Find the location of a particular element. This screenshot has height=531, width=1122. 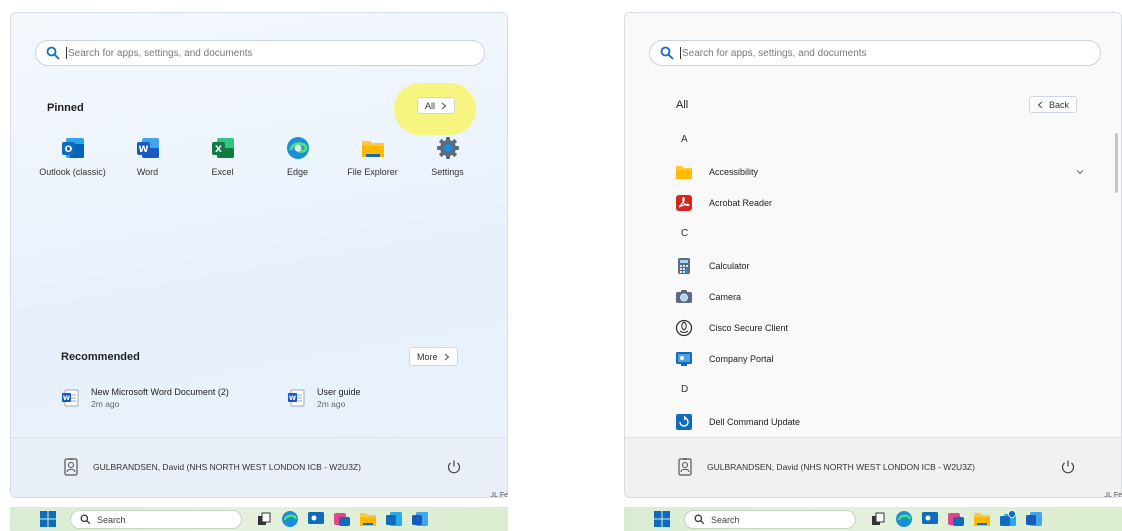

more-label: More is located at coordinates (427, 356).